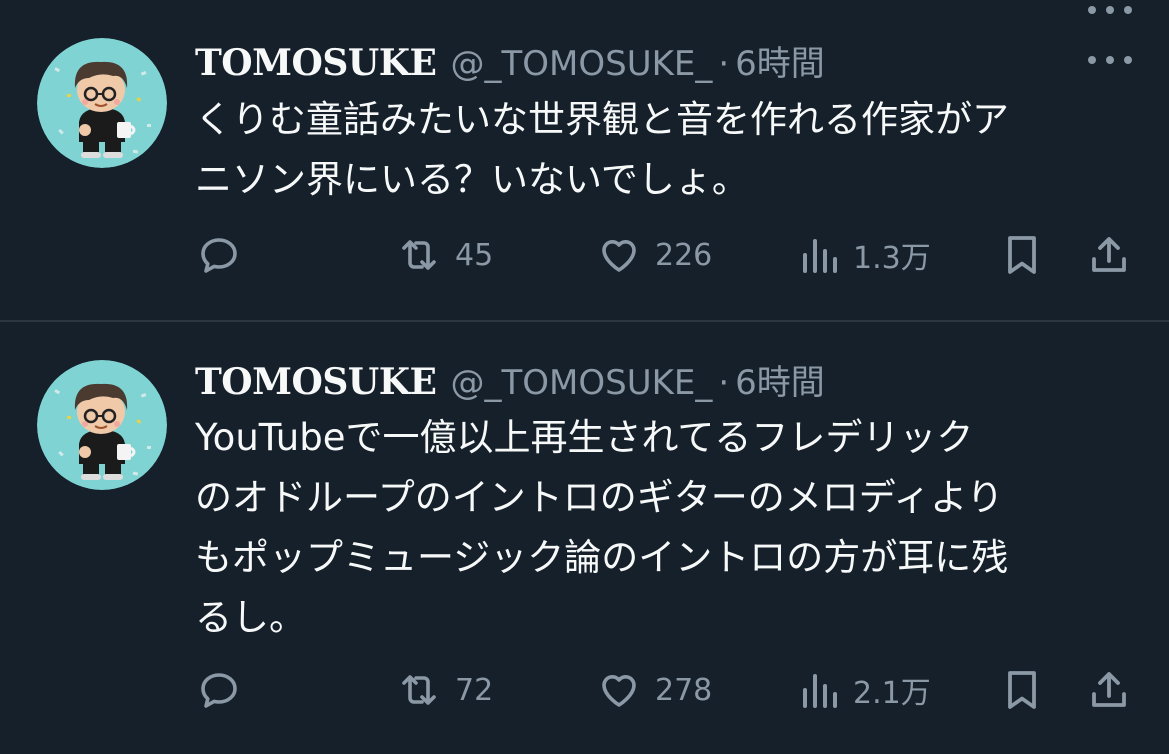  Describe the element at coordinates (602, 149) in the screenshot. I see `tweet-text: くりむ童話みたいな世界観と音を作れる作家がア ニソン界にいる？いないでしょ。` at that location.